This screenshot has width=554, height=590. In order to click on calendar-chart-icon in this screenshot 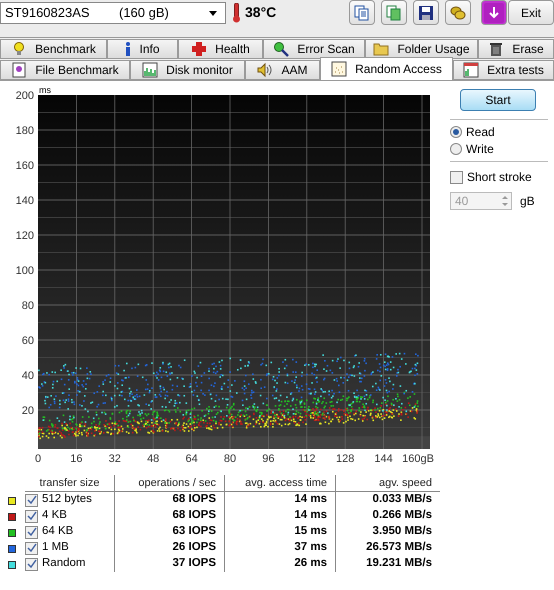, I will do `click(471, 70)`.